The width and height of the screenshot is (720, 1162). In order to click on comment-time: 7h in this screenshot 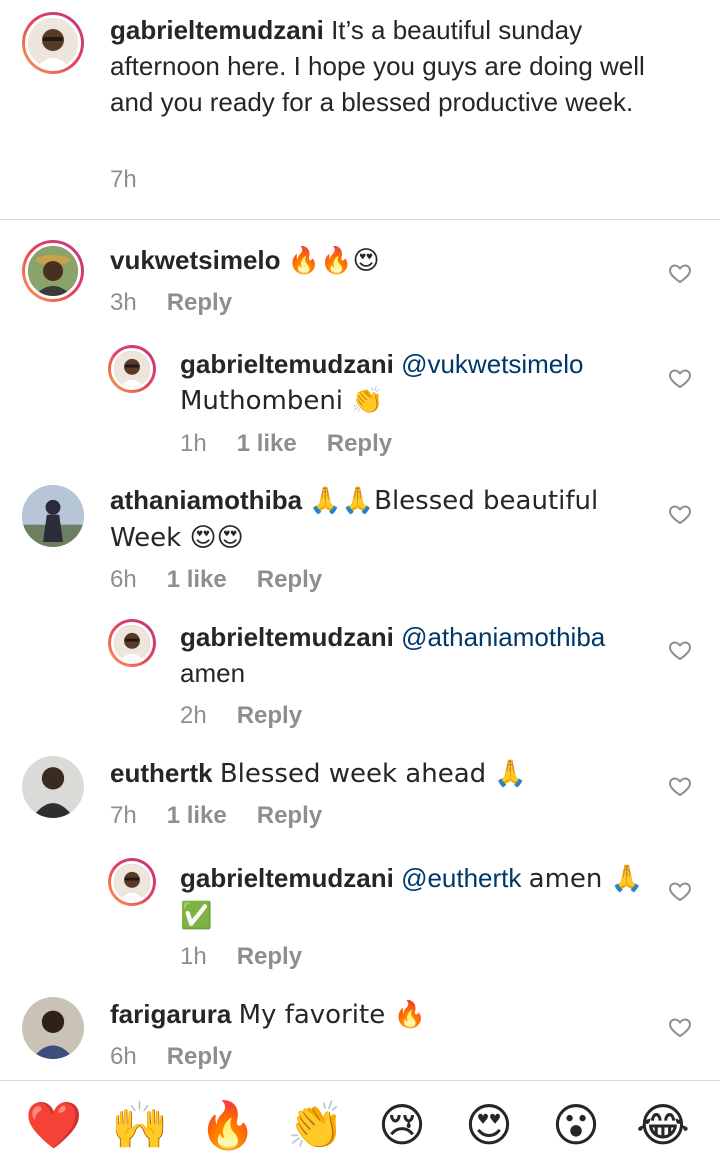, I will do `click(123, 815)`.